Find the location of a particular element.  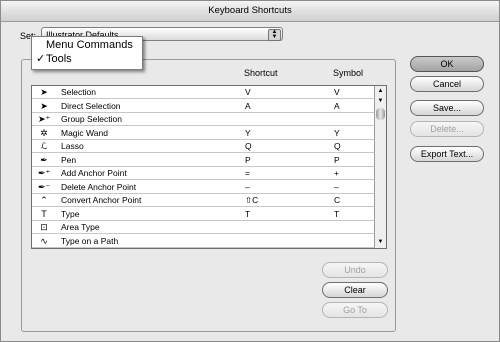

shortcut-cell: T is located at coordinates (247, 214).